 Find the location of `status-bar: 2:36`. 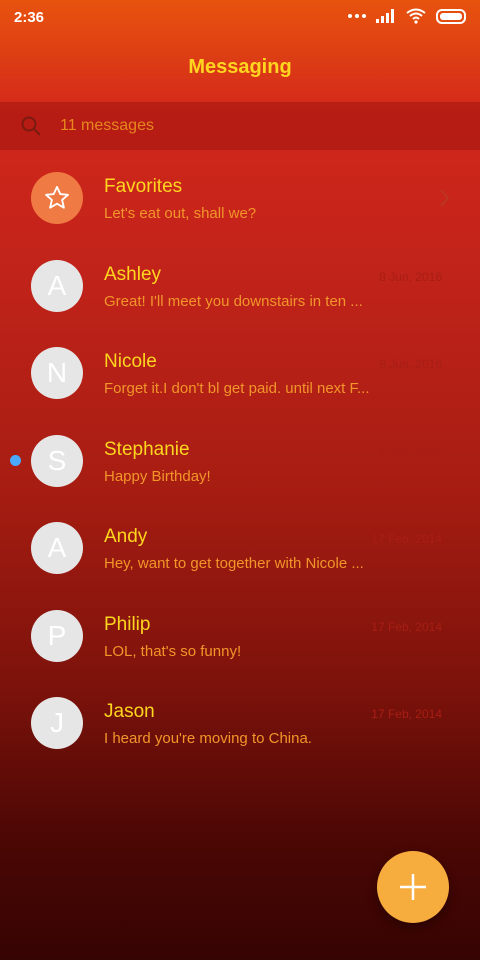

status-bar: 2:36 is located at coordinates (240, 17).